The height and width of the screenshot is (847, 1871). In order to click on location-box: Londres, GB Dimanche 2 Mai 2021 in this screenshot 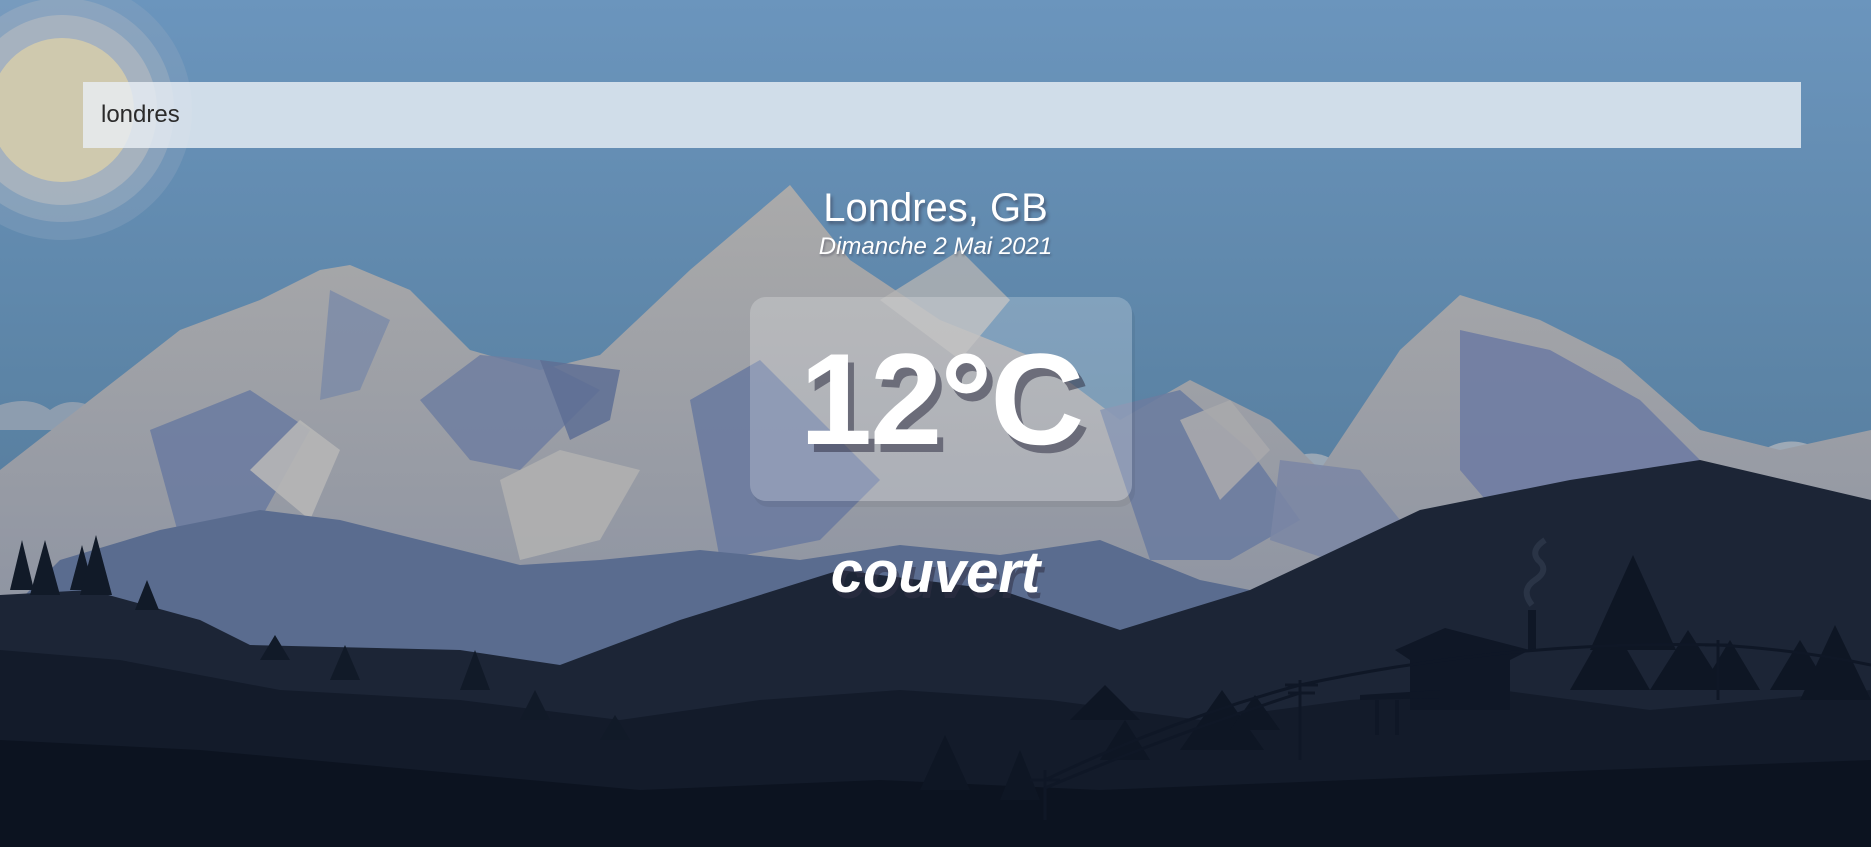, I will do `click(935, 222)`.